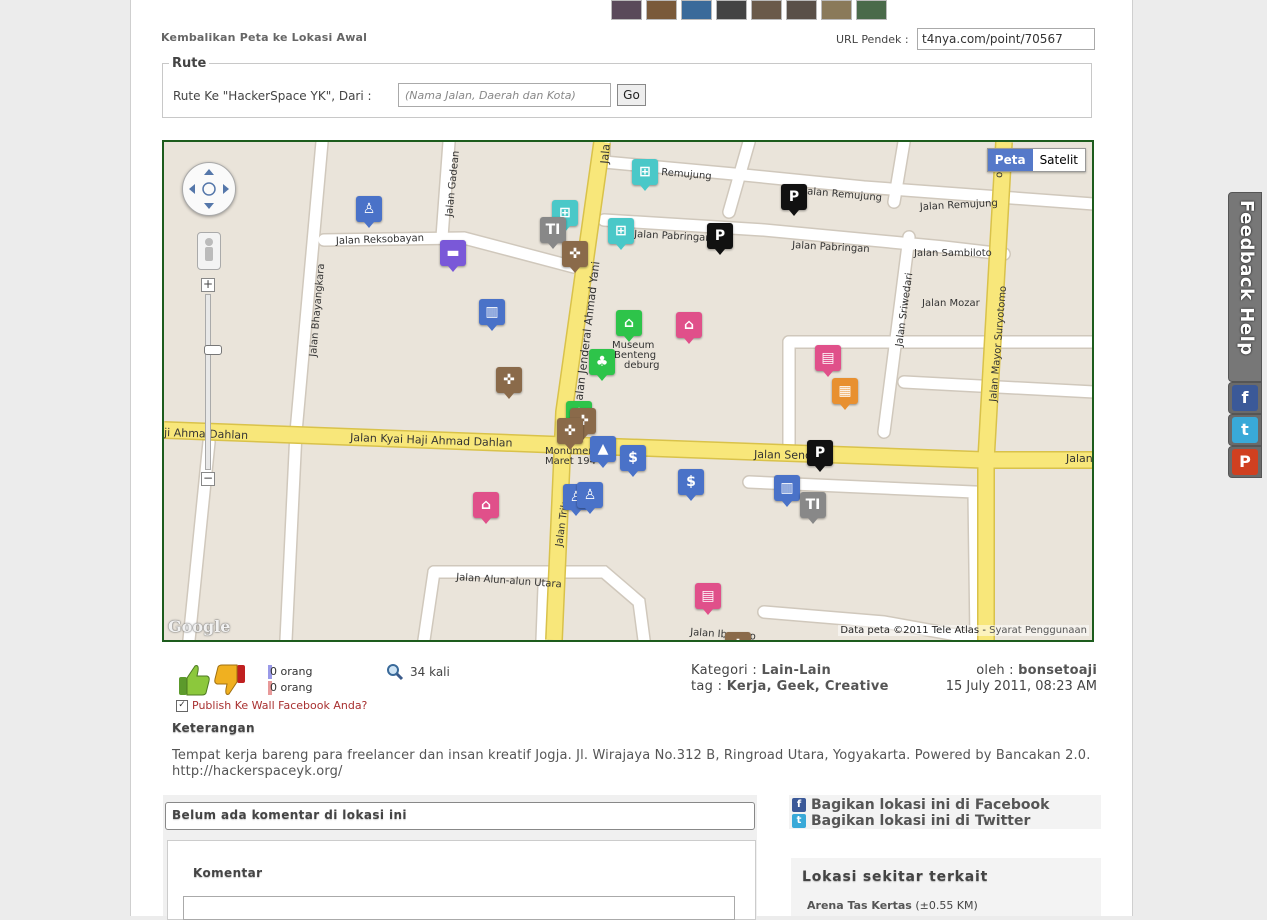 This screenshot has height=920, width=1267. I want to click on ti-icon: TI, so click(813, 505).